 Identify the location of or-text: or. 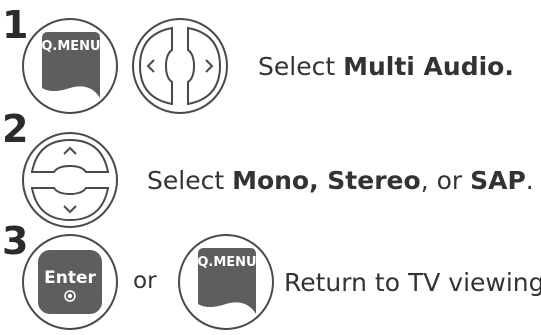
(145, 281).